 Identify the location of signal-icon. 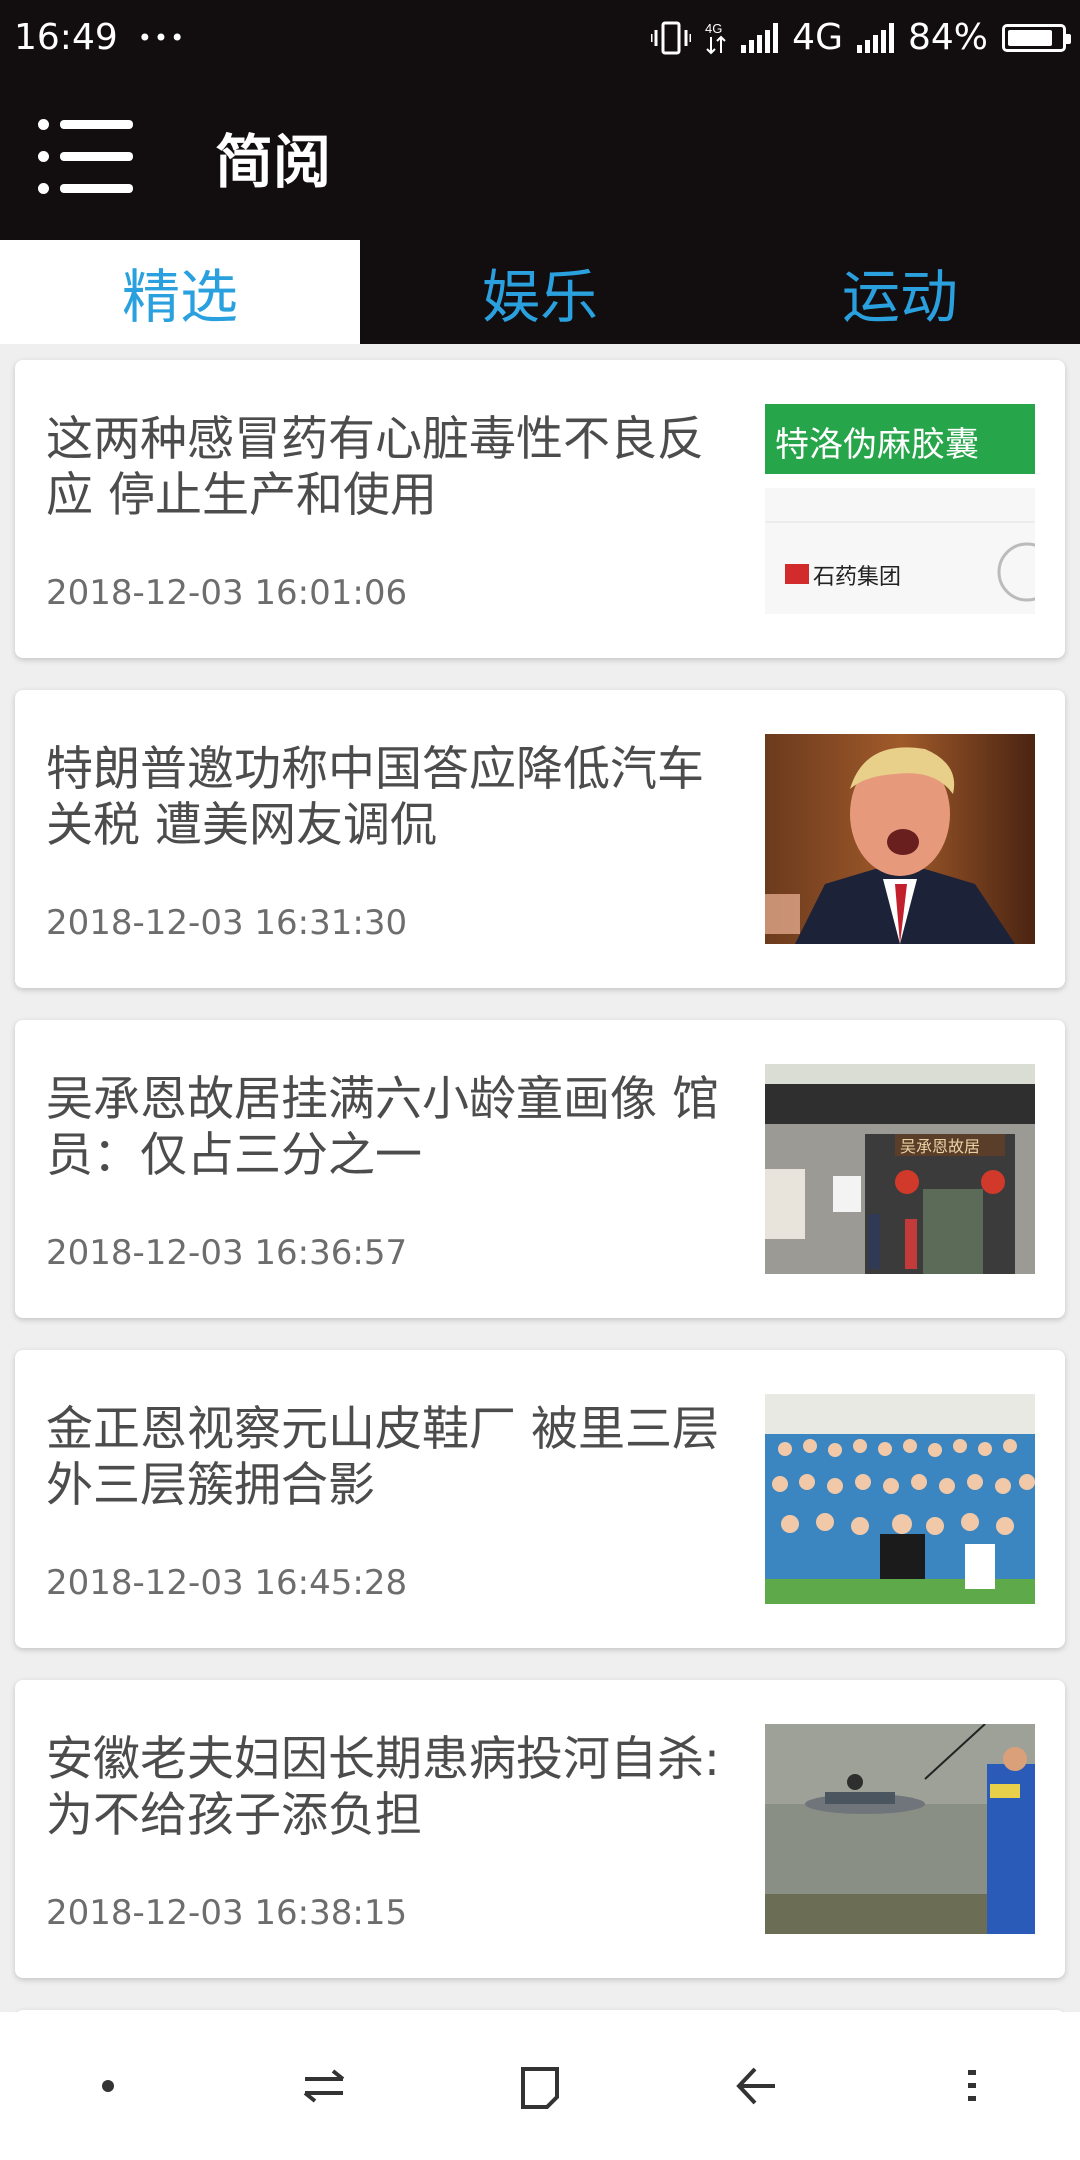
(760, 37).